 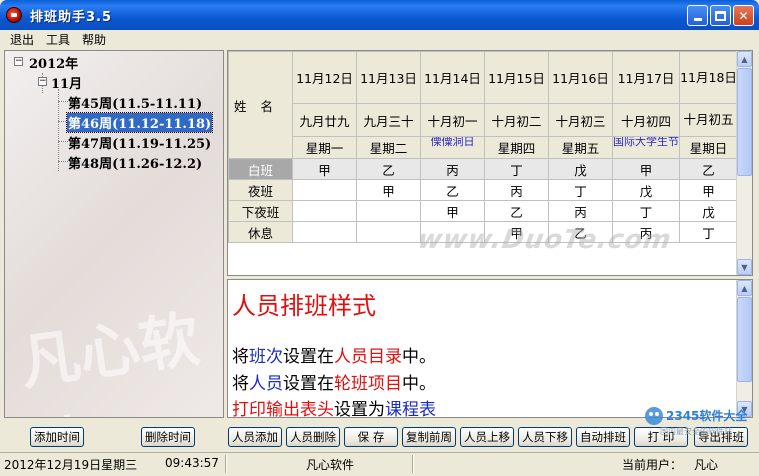 What do you see at coordinates (603, 437) in the screenshot?
I see `auto-schedule-button: 自动排班` at bounding box center [603, 437].